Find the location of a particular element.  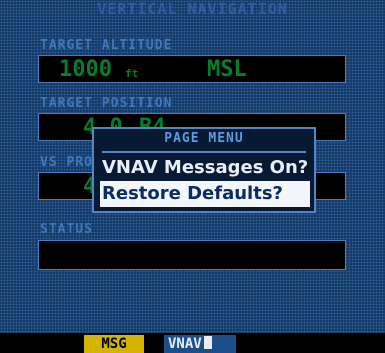

menu-item-restore-defaults: Restore Defaults? is located at coordinates (205, 194).